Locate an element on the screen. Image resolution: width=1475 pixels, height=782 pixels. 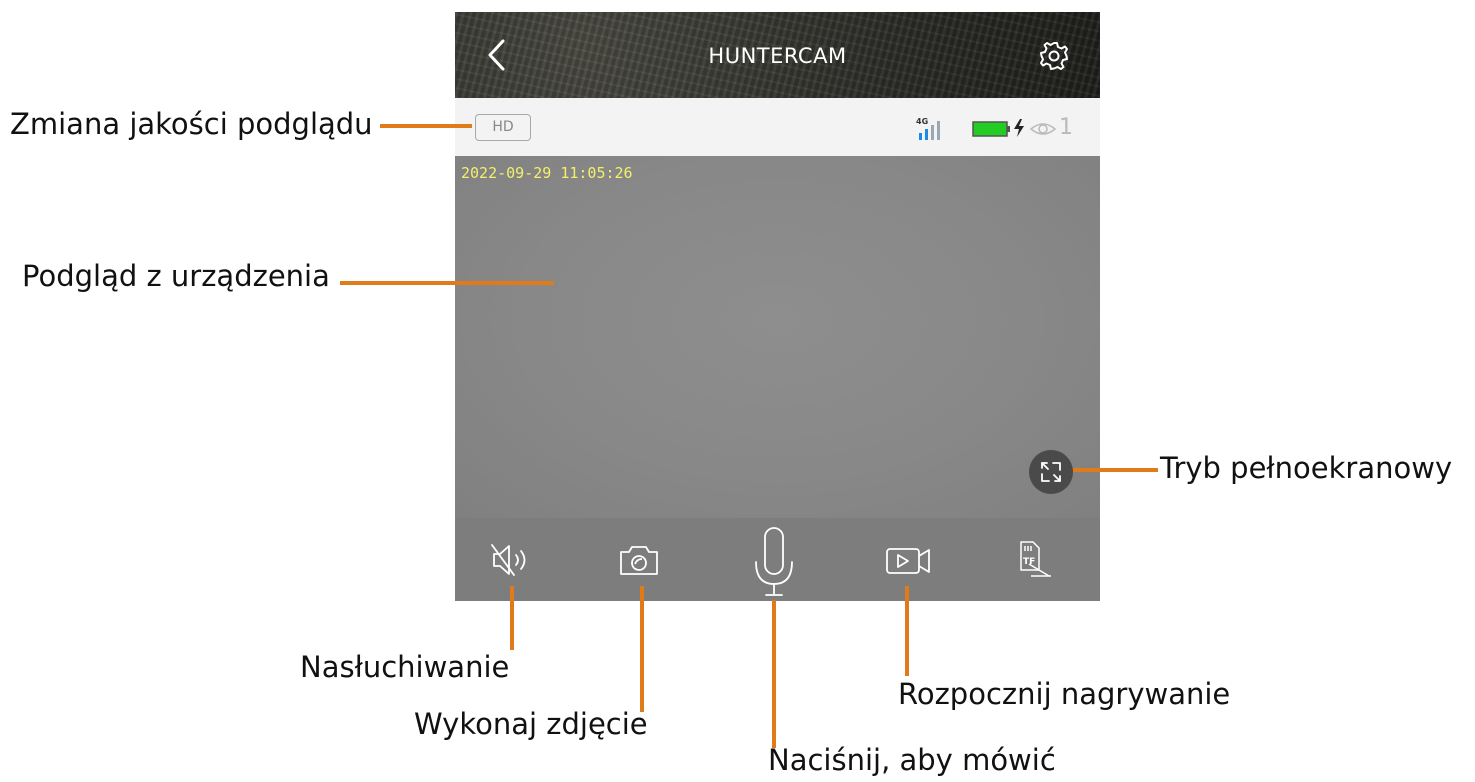
label-snapshot: Wykonaj zdjęcie is located at coordinates (531, 724).